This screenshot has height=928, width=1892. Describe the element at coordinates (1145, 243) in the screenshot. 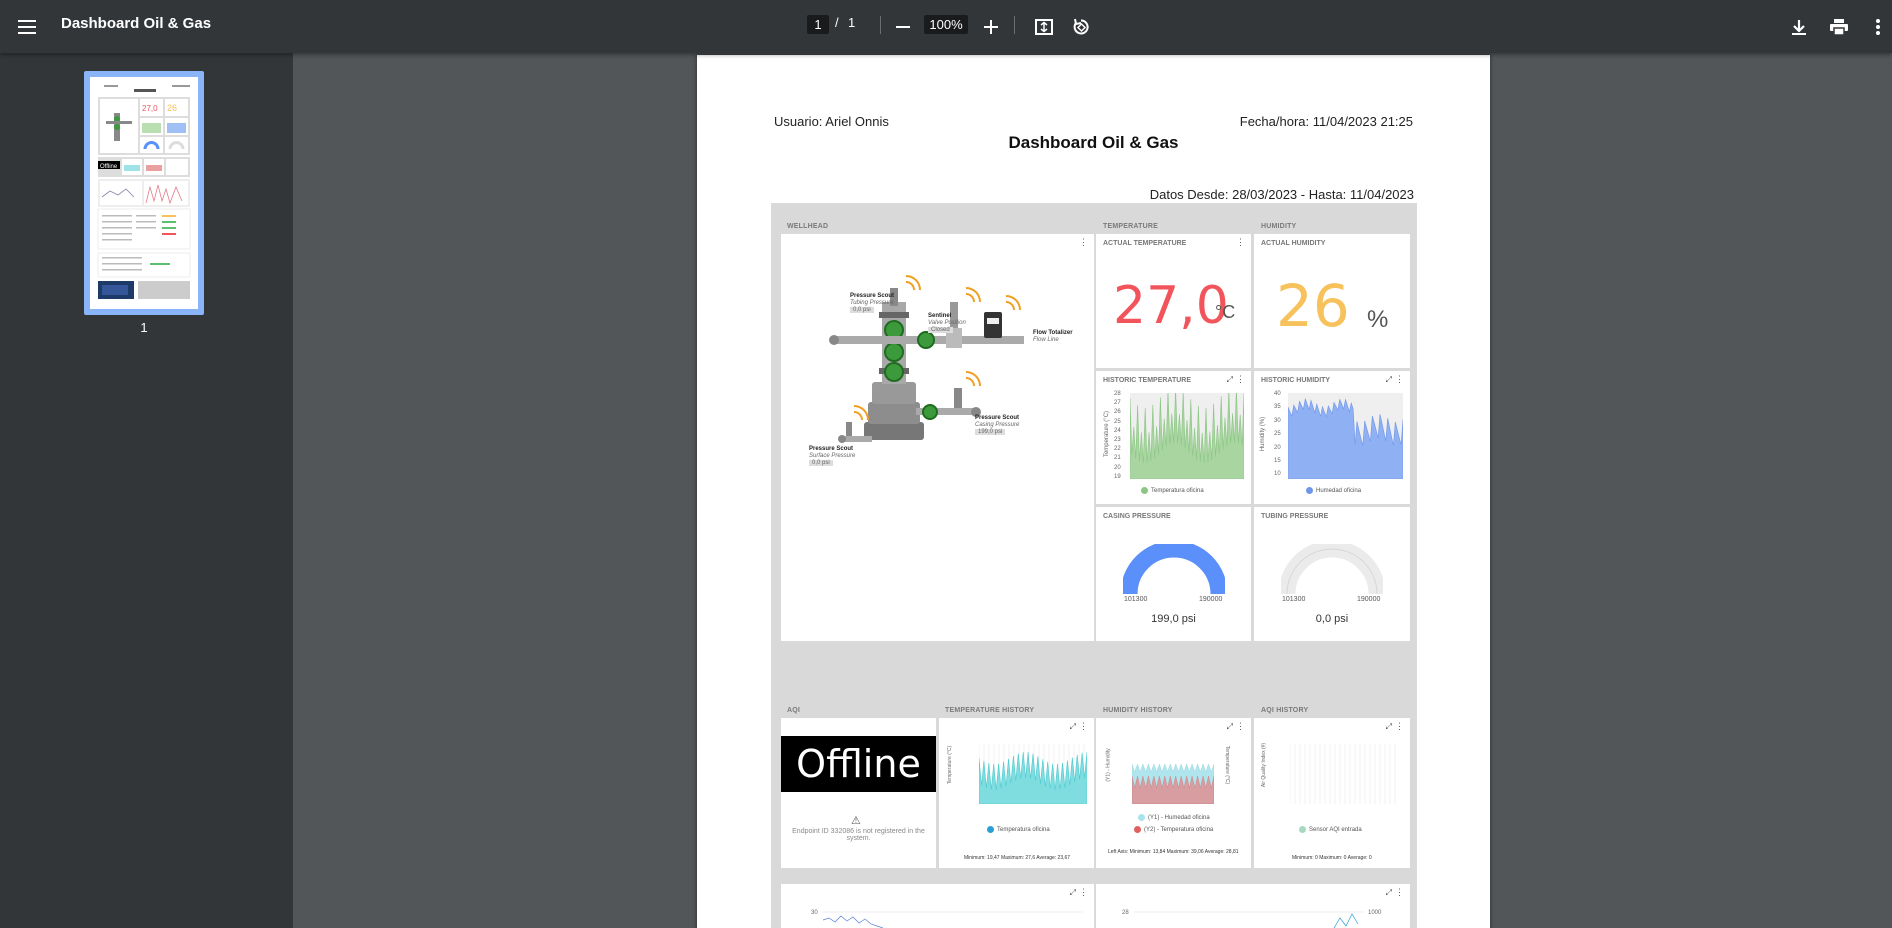

I see `card-title: ACTUAL TEMPERATURE` at that location.